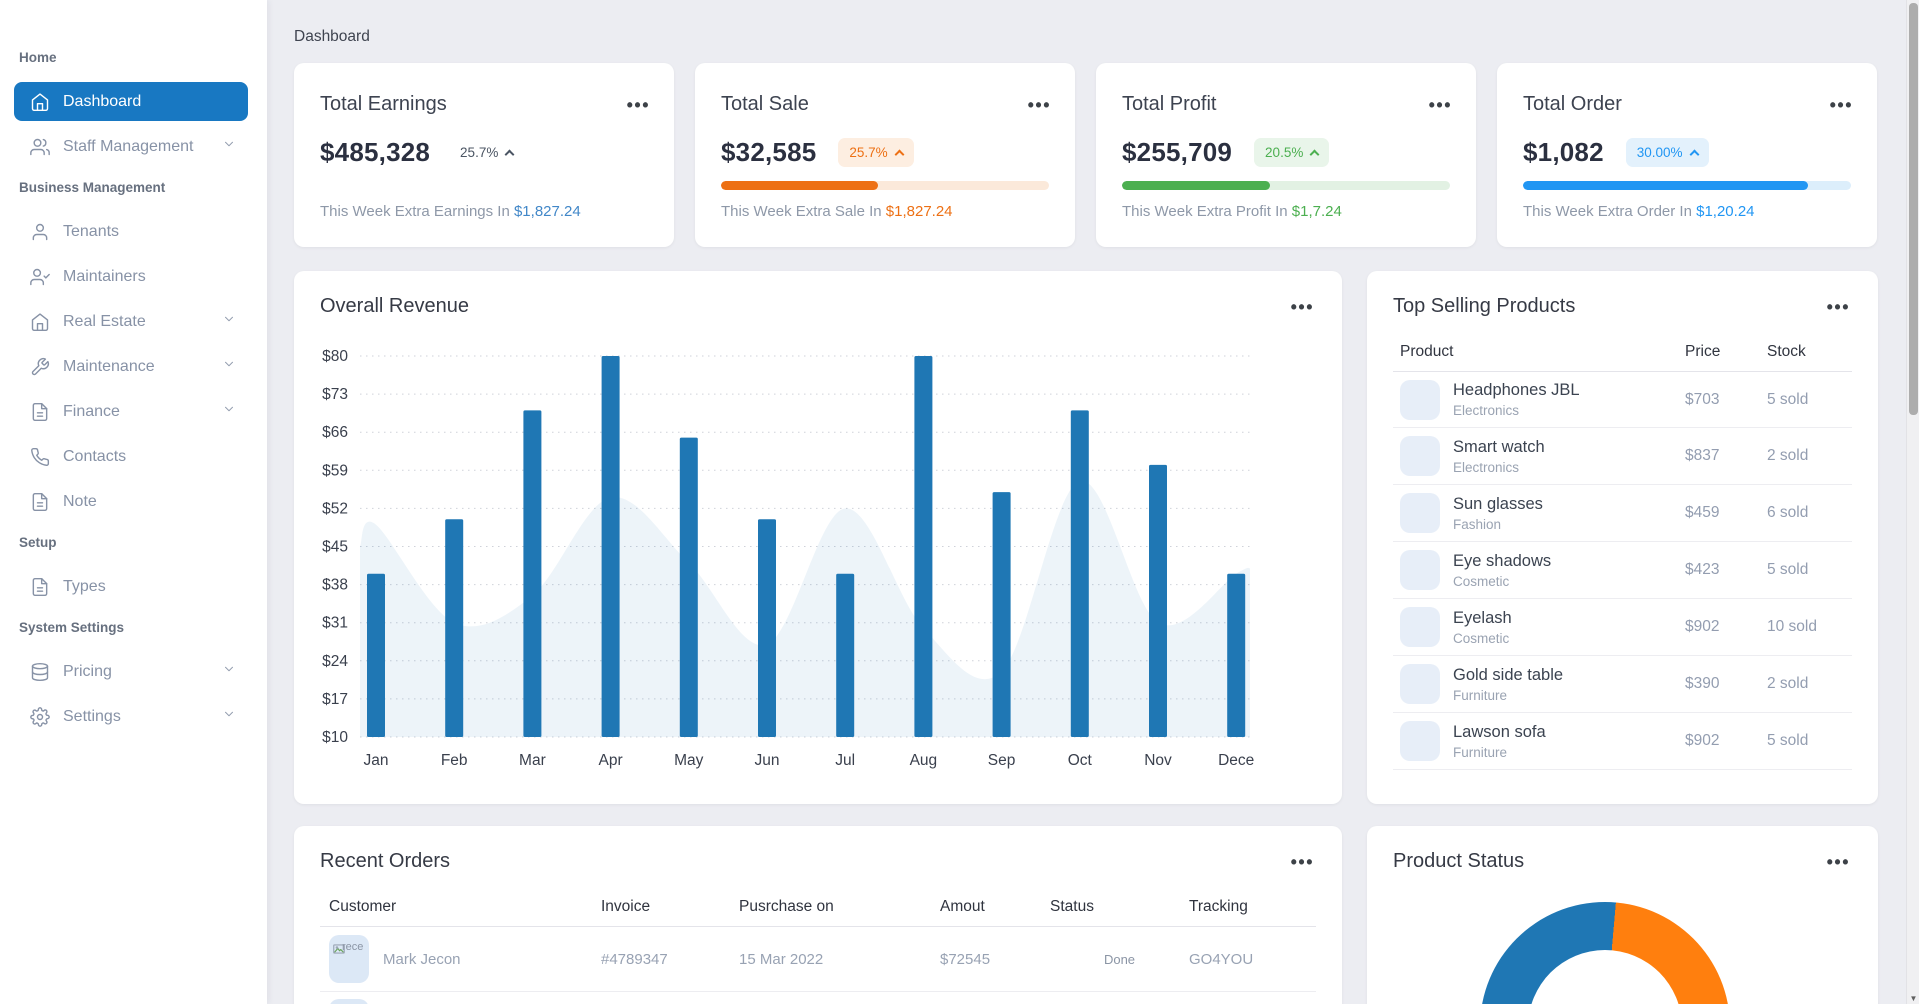 The width and height of the screenshot is (1919, 1004). I want to click on scrollbar-thumb, so click(1913, 209).